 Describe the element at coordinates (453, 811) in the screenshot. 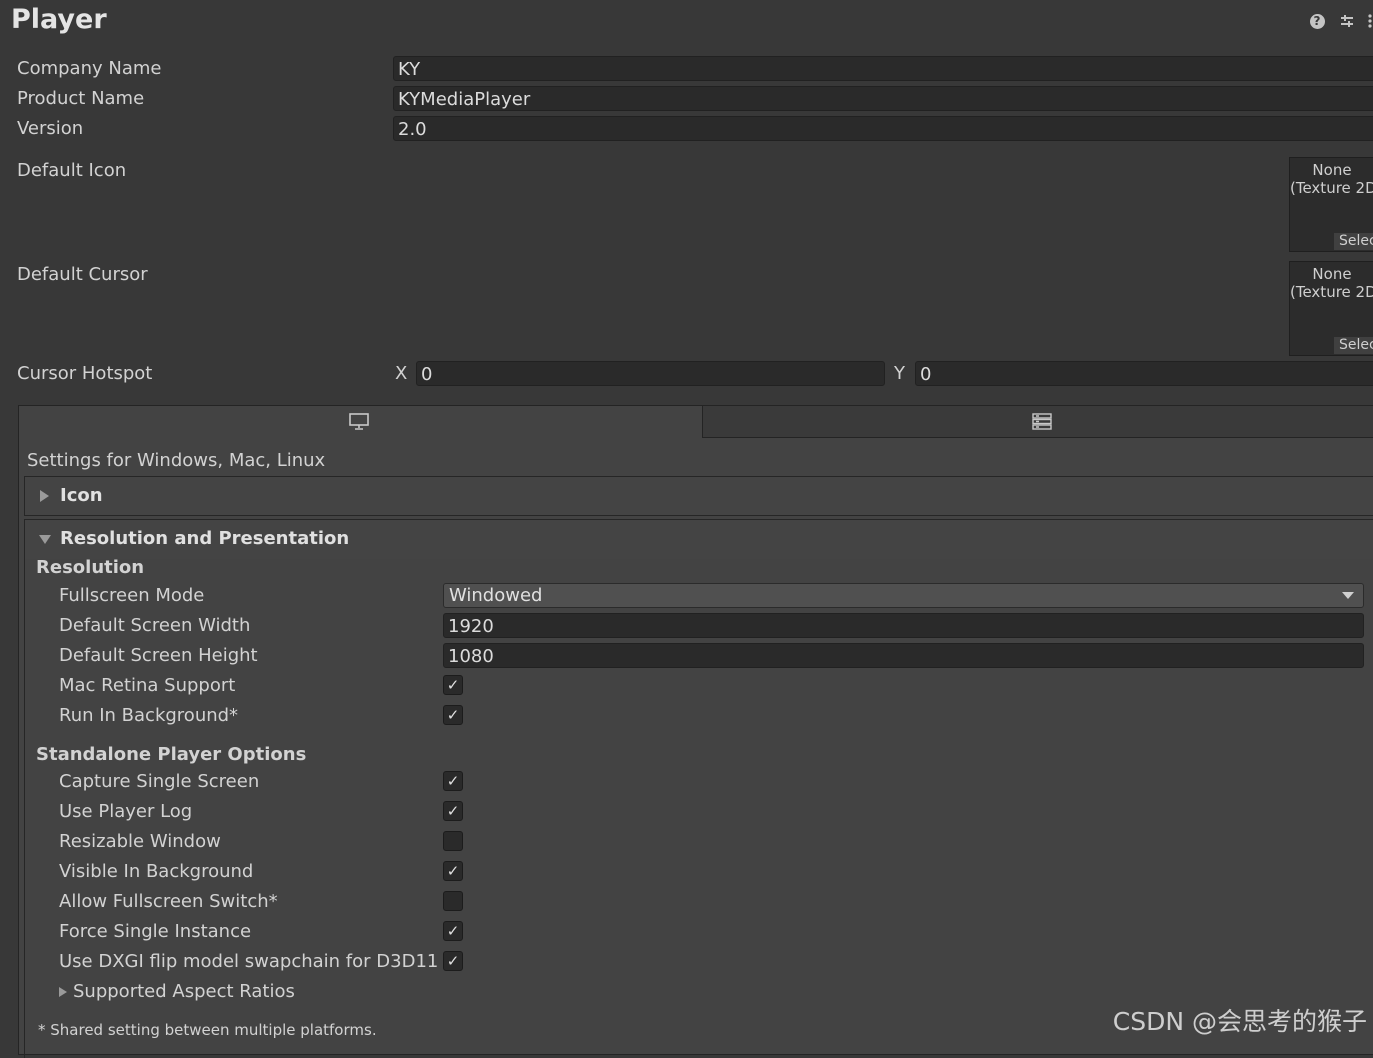

I see `use-player-log-checkbox: ✓` at that location.